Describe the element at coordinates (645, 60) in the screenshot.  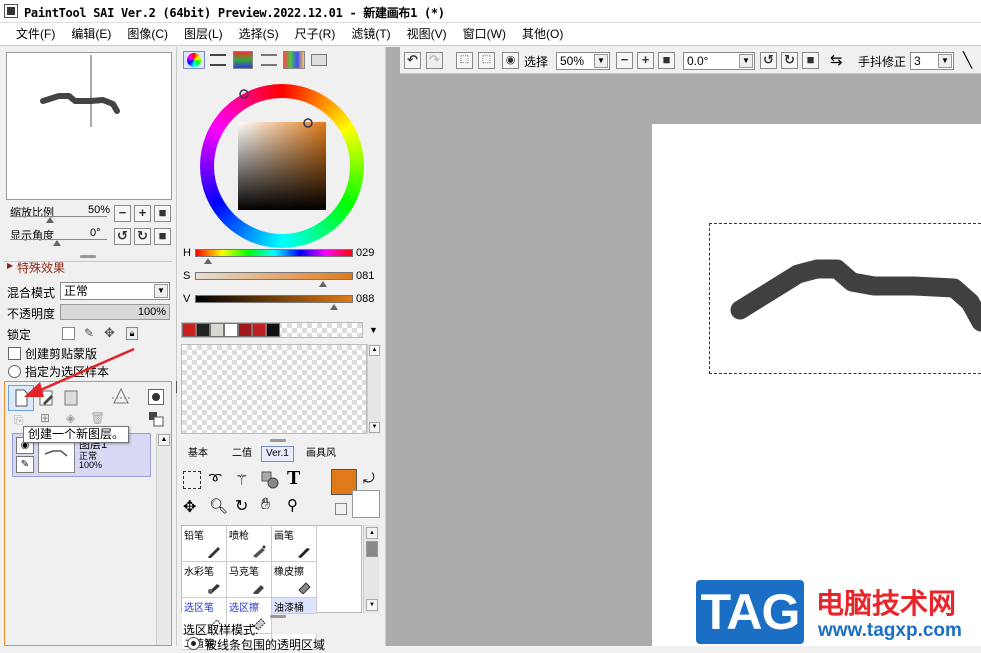
I see `canvas-zoom-in-button: +` at that location.